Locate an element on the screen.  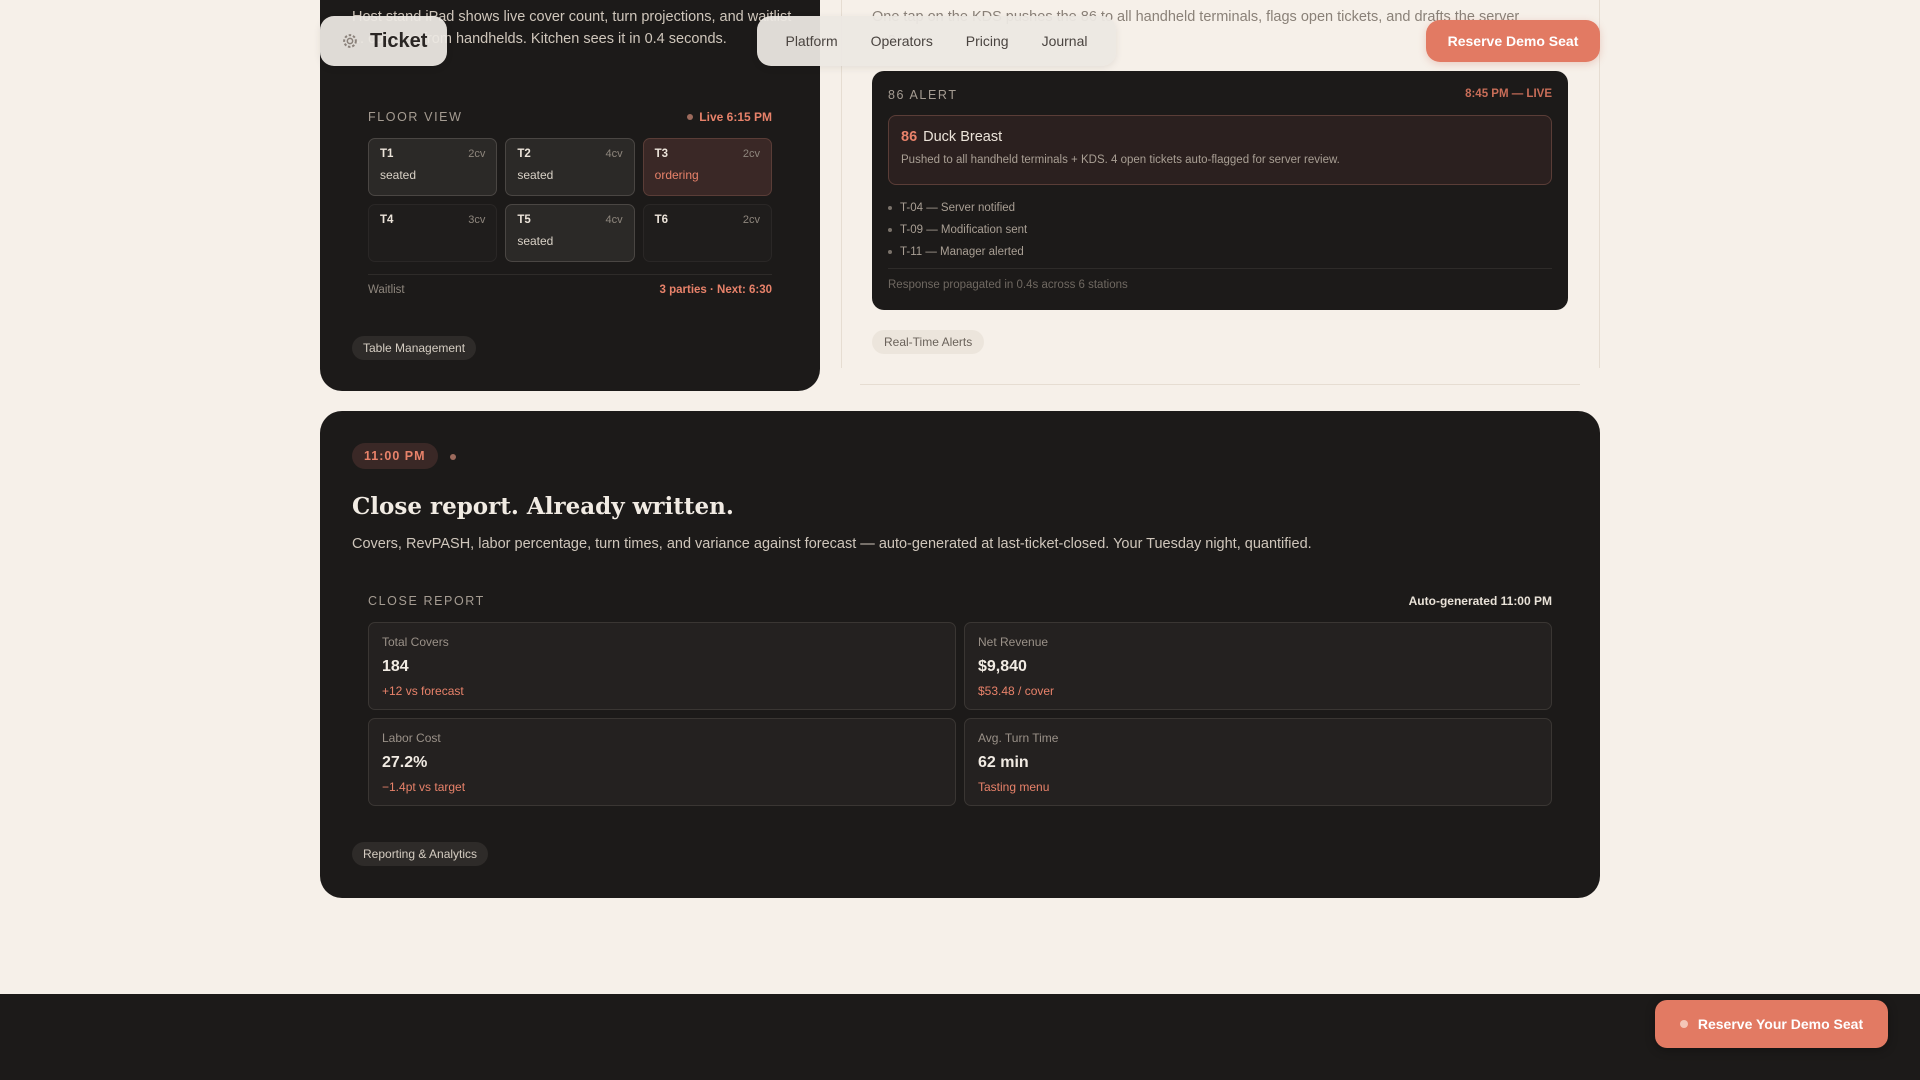
table-tile-t1: T1 2cv seated is located at coordinates (433, 167).